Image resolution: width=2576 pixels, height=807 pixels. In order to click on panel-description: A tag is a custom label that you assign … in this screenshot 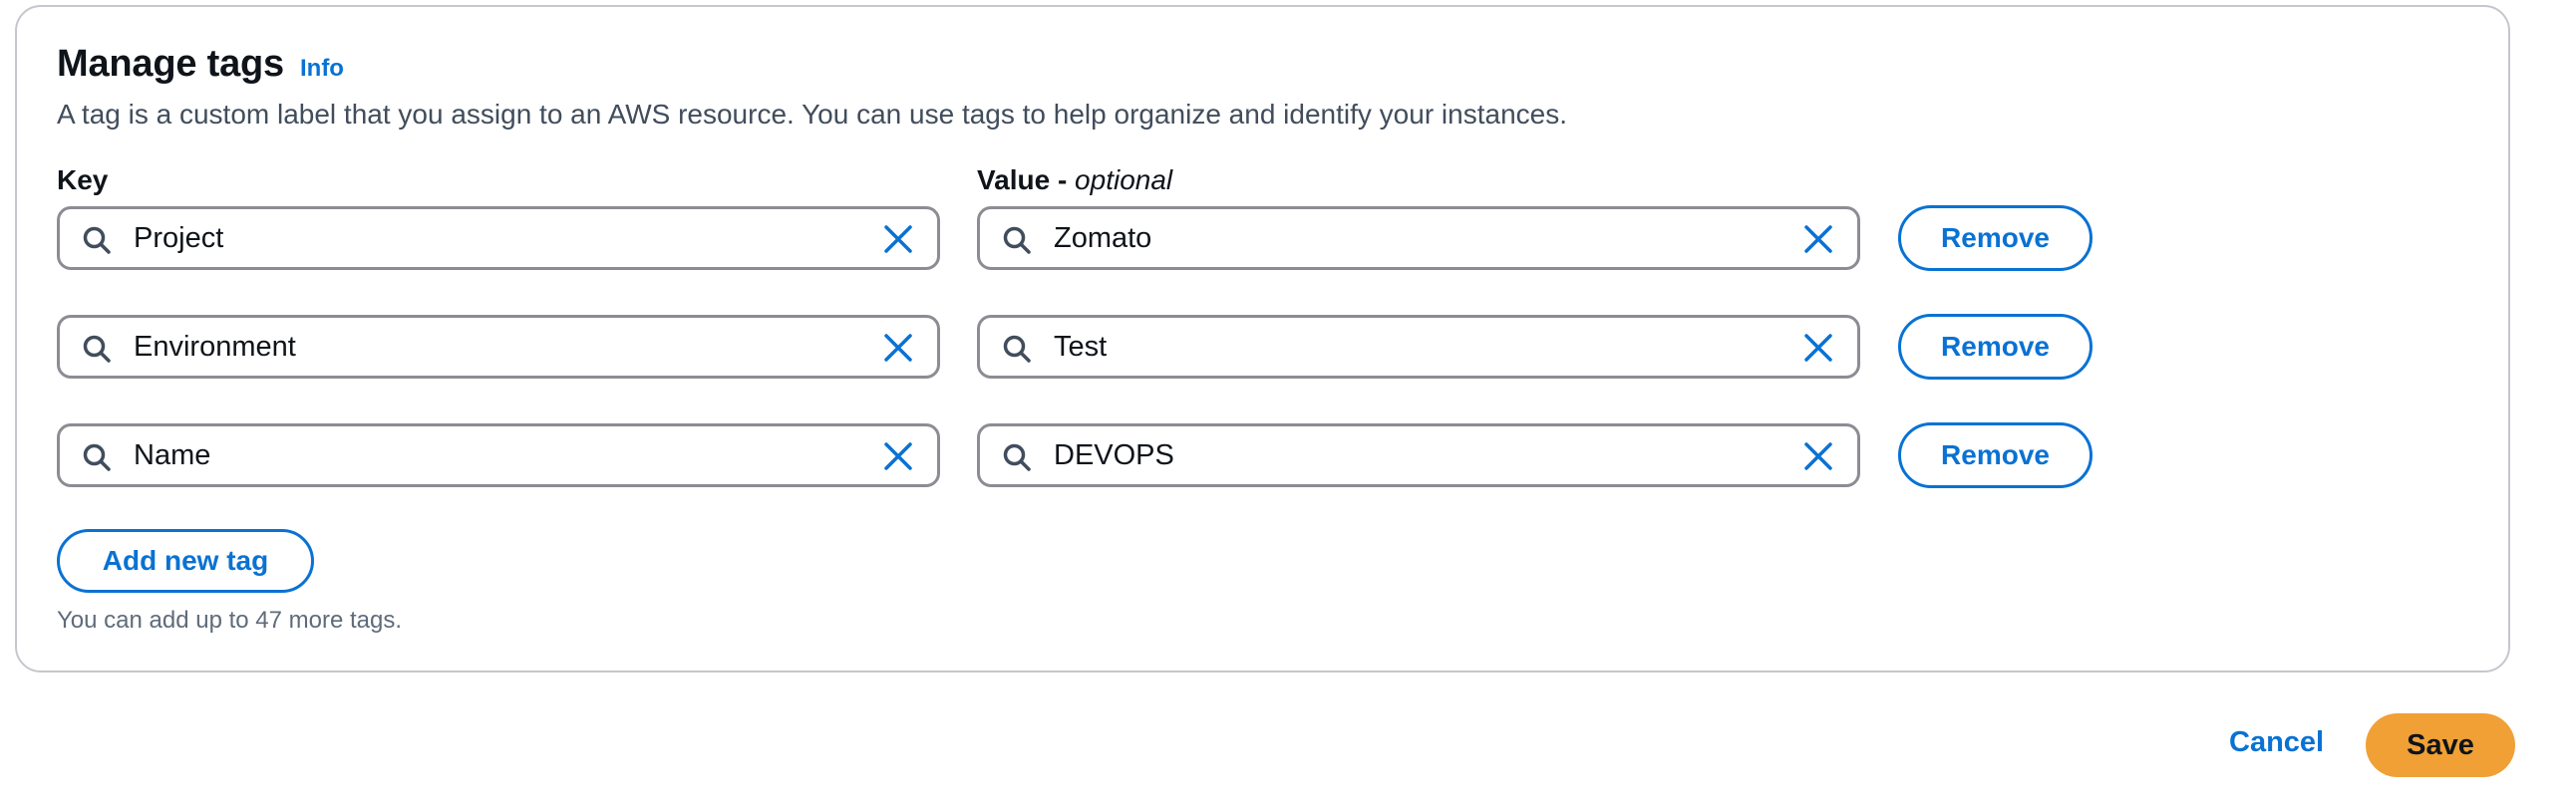, I will do `click(812, 114)`.